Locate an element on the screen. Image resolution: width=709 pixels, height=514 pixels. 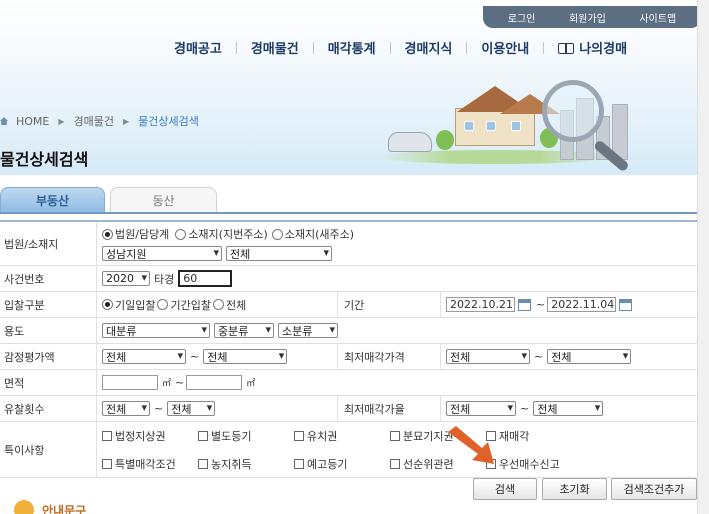
min-price-from-select: 전체 is located at coordinates (488, 356).